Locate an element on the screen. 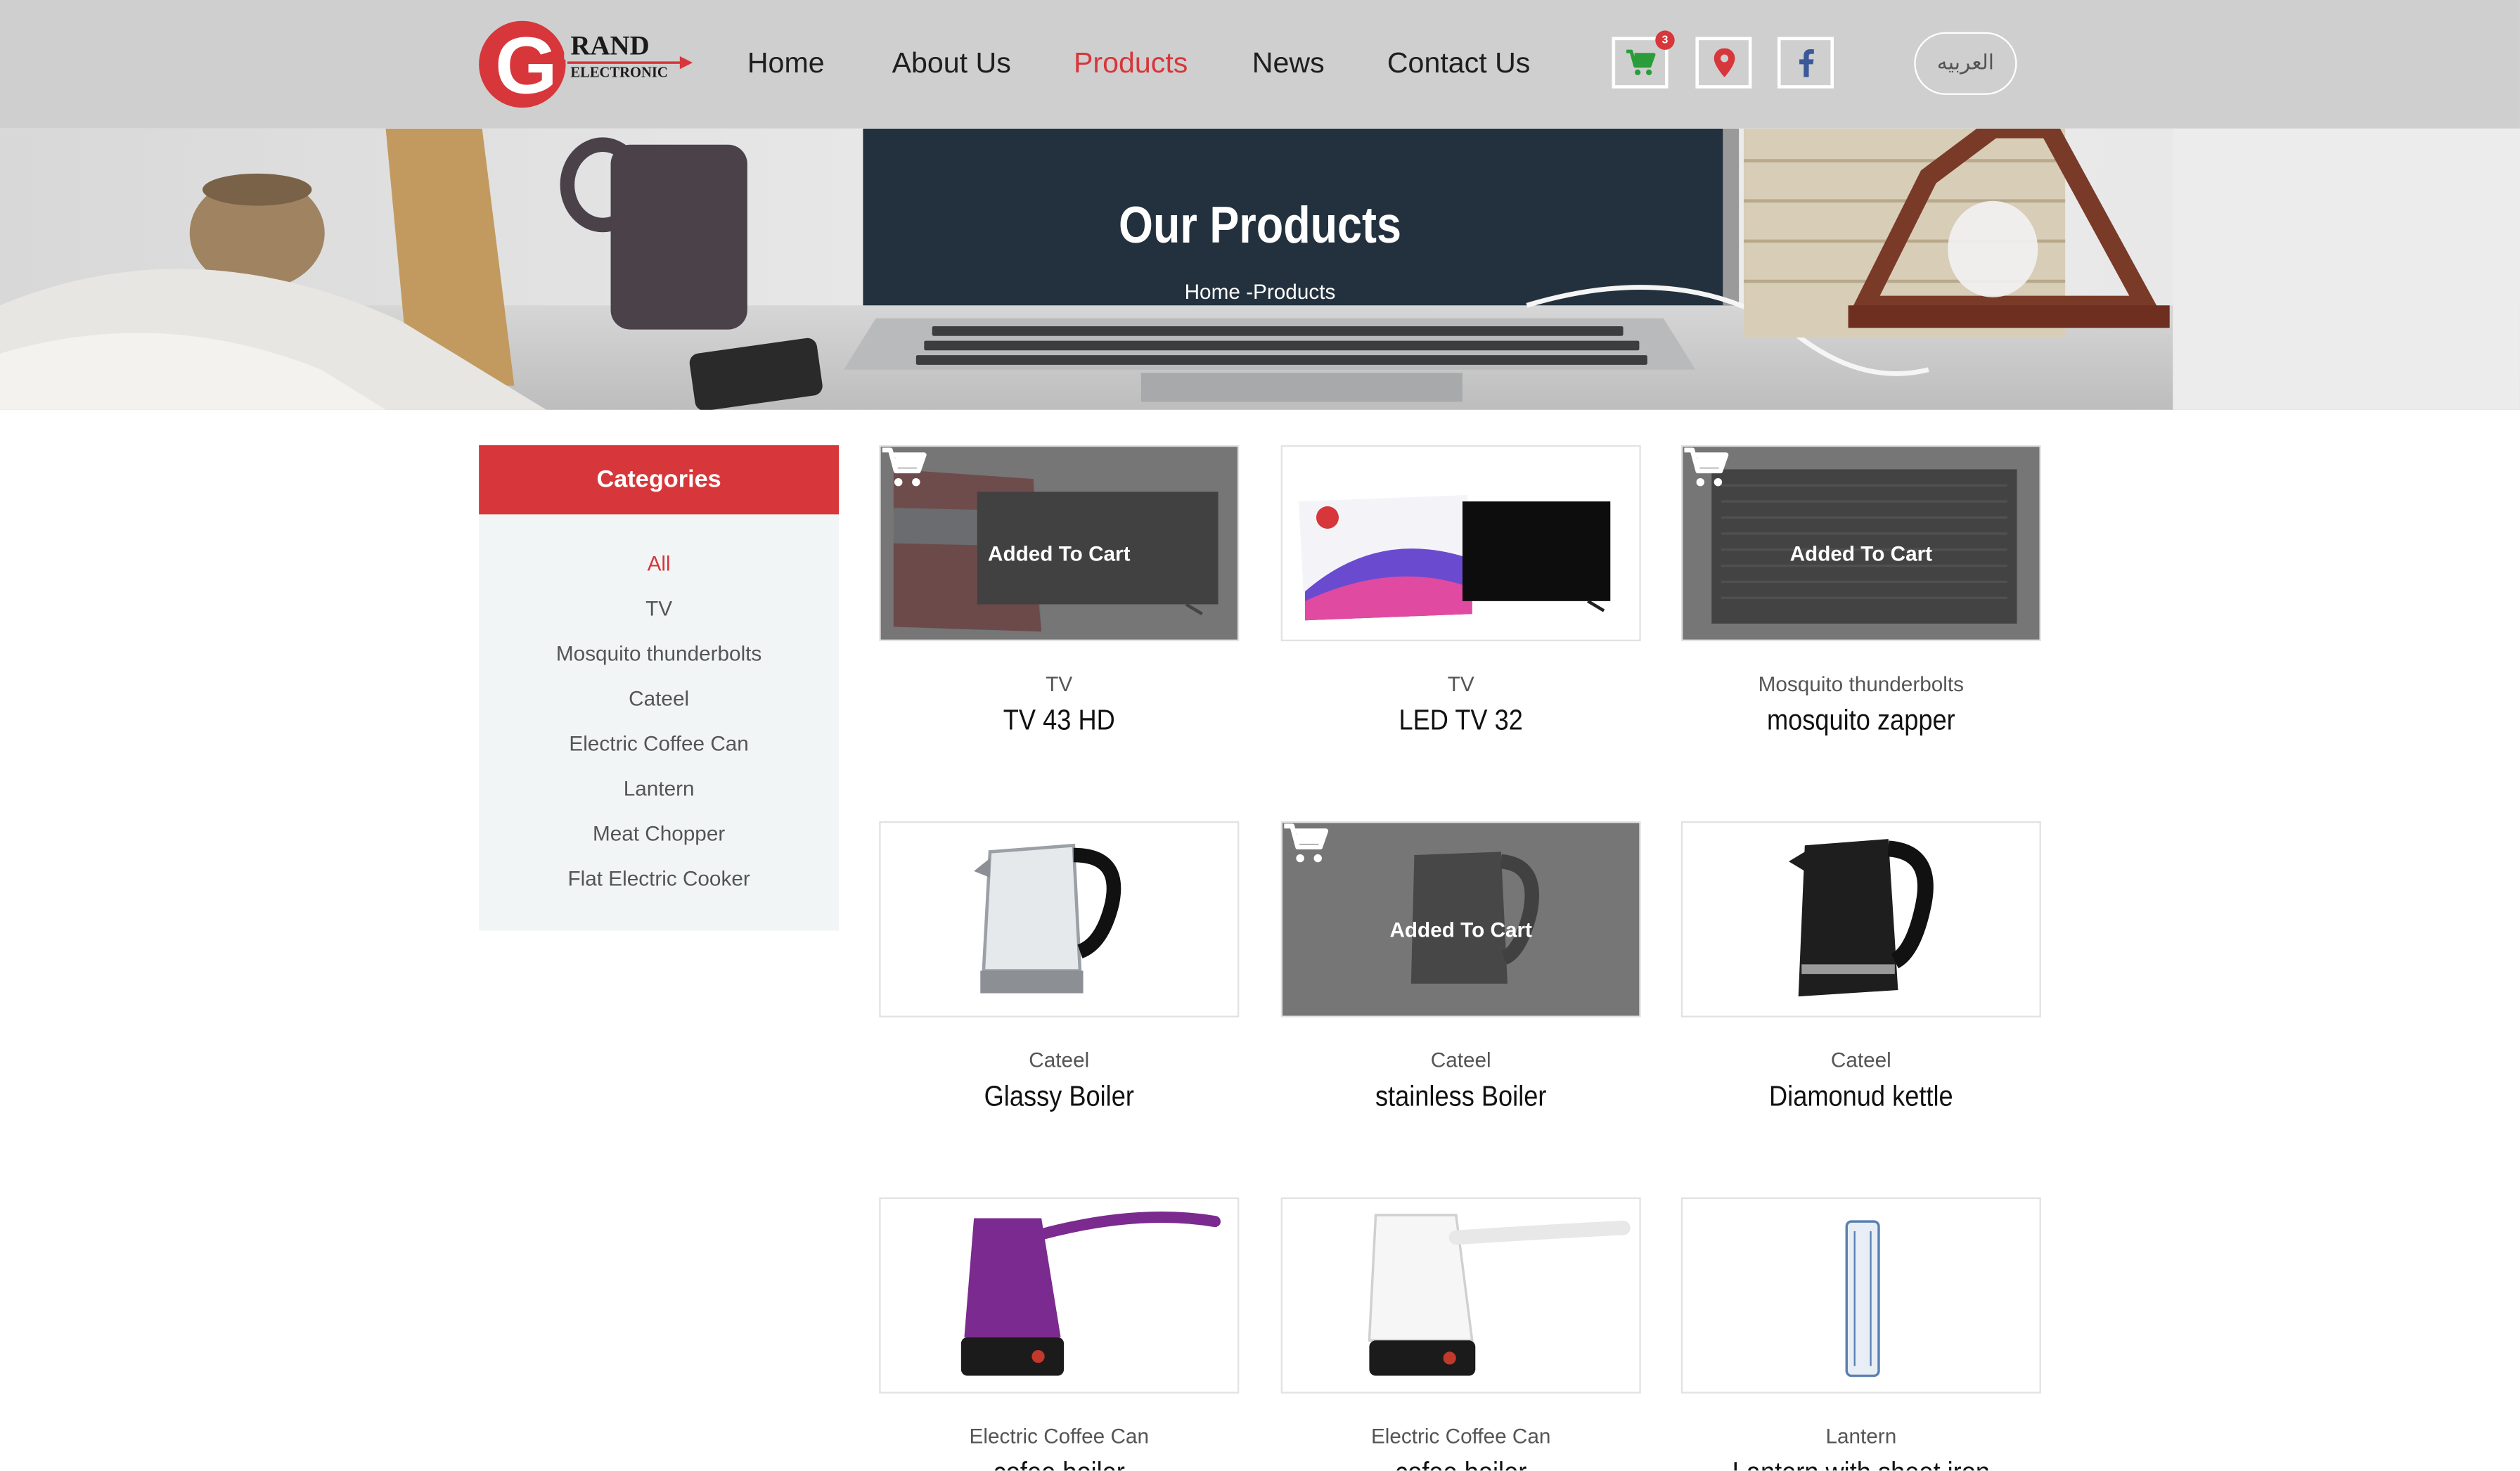 This screenshot has height=1471, width=2520. nav-about-us: About Us is located at coordinates (951, 65).